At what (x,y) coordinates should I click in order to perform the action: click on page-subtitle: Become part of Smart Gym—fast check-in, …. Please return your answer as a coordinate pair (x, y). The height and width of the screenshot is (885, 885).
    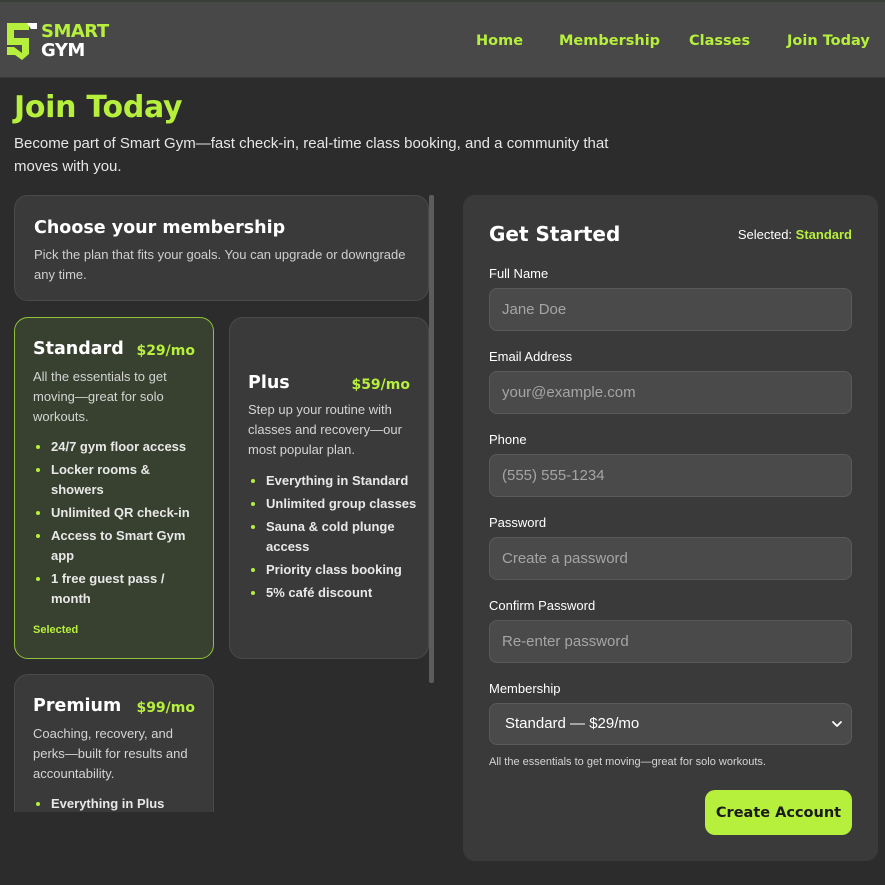
    Looking at the image, I should click on (311, 155).